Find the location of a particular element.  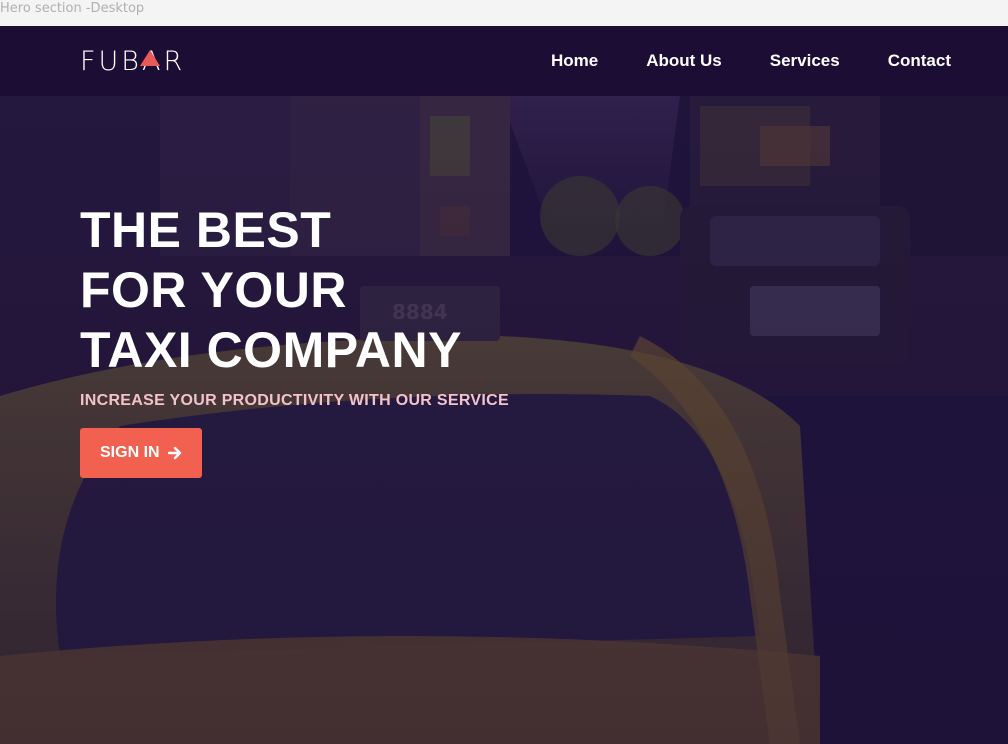

frame-label: Hero section -Desktop is located at coordinates (72, 8).